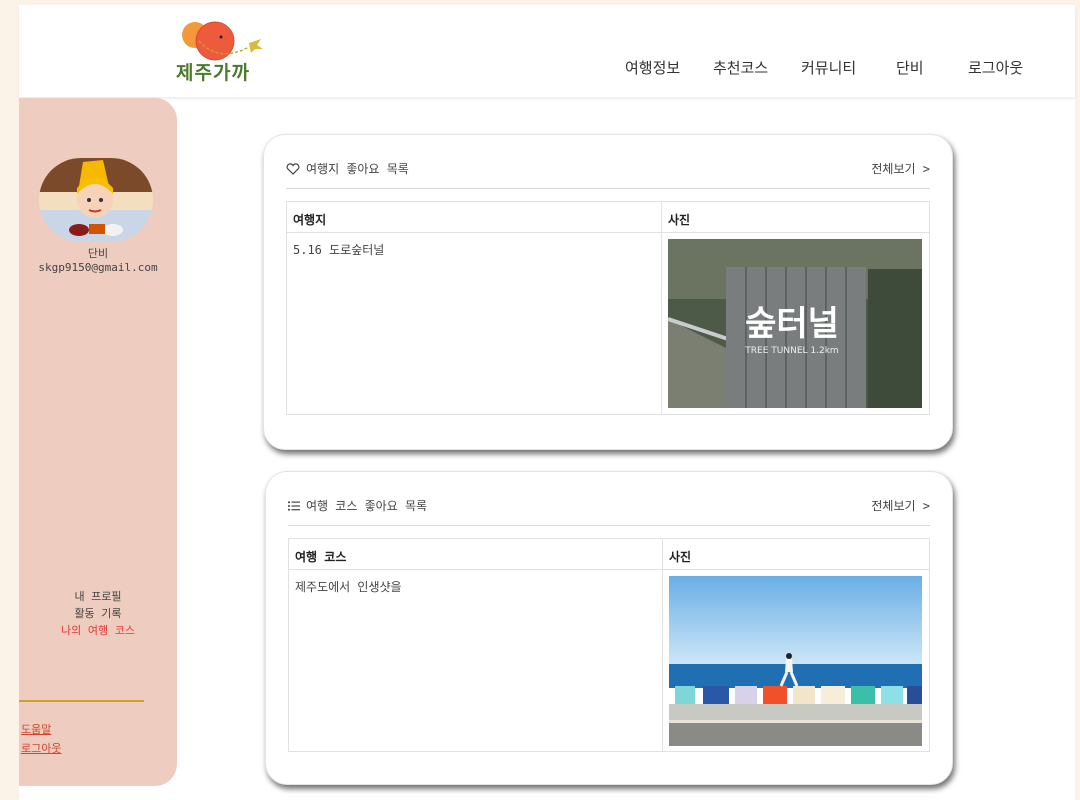 The width and height of the screenshot is (1080, 800). Describe the element at coordinates (293, 168) in the screenshot. I see `heart-icon` at that location.